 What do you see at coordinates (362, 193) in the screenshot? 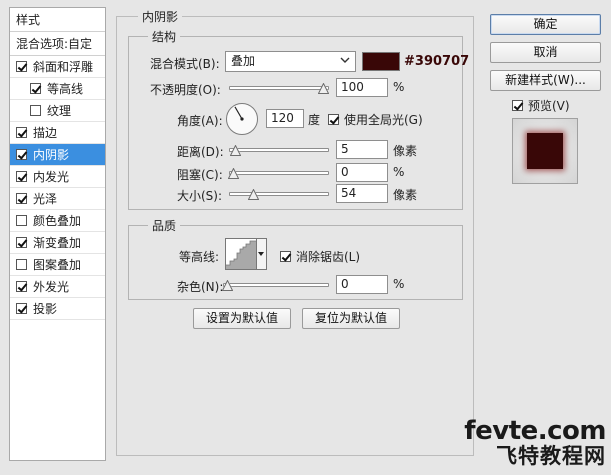
I see `size-input: 54` at bounding box center [362, 193].